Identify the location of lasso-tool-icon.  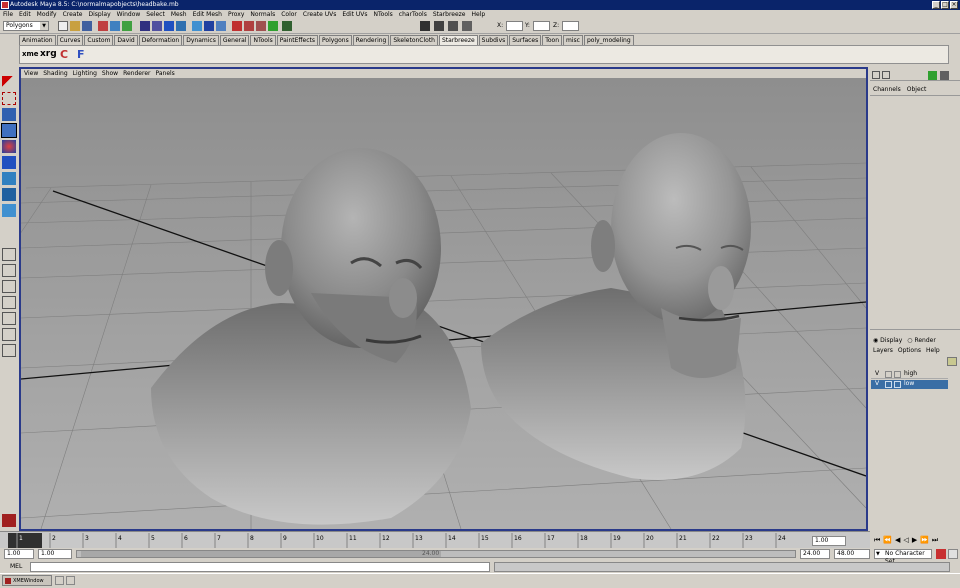
(9, 98).